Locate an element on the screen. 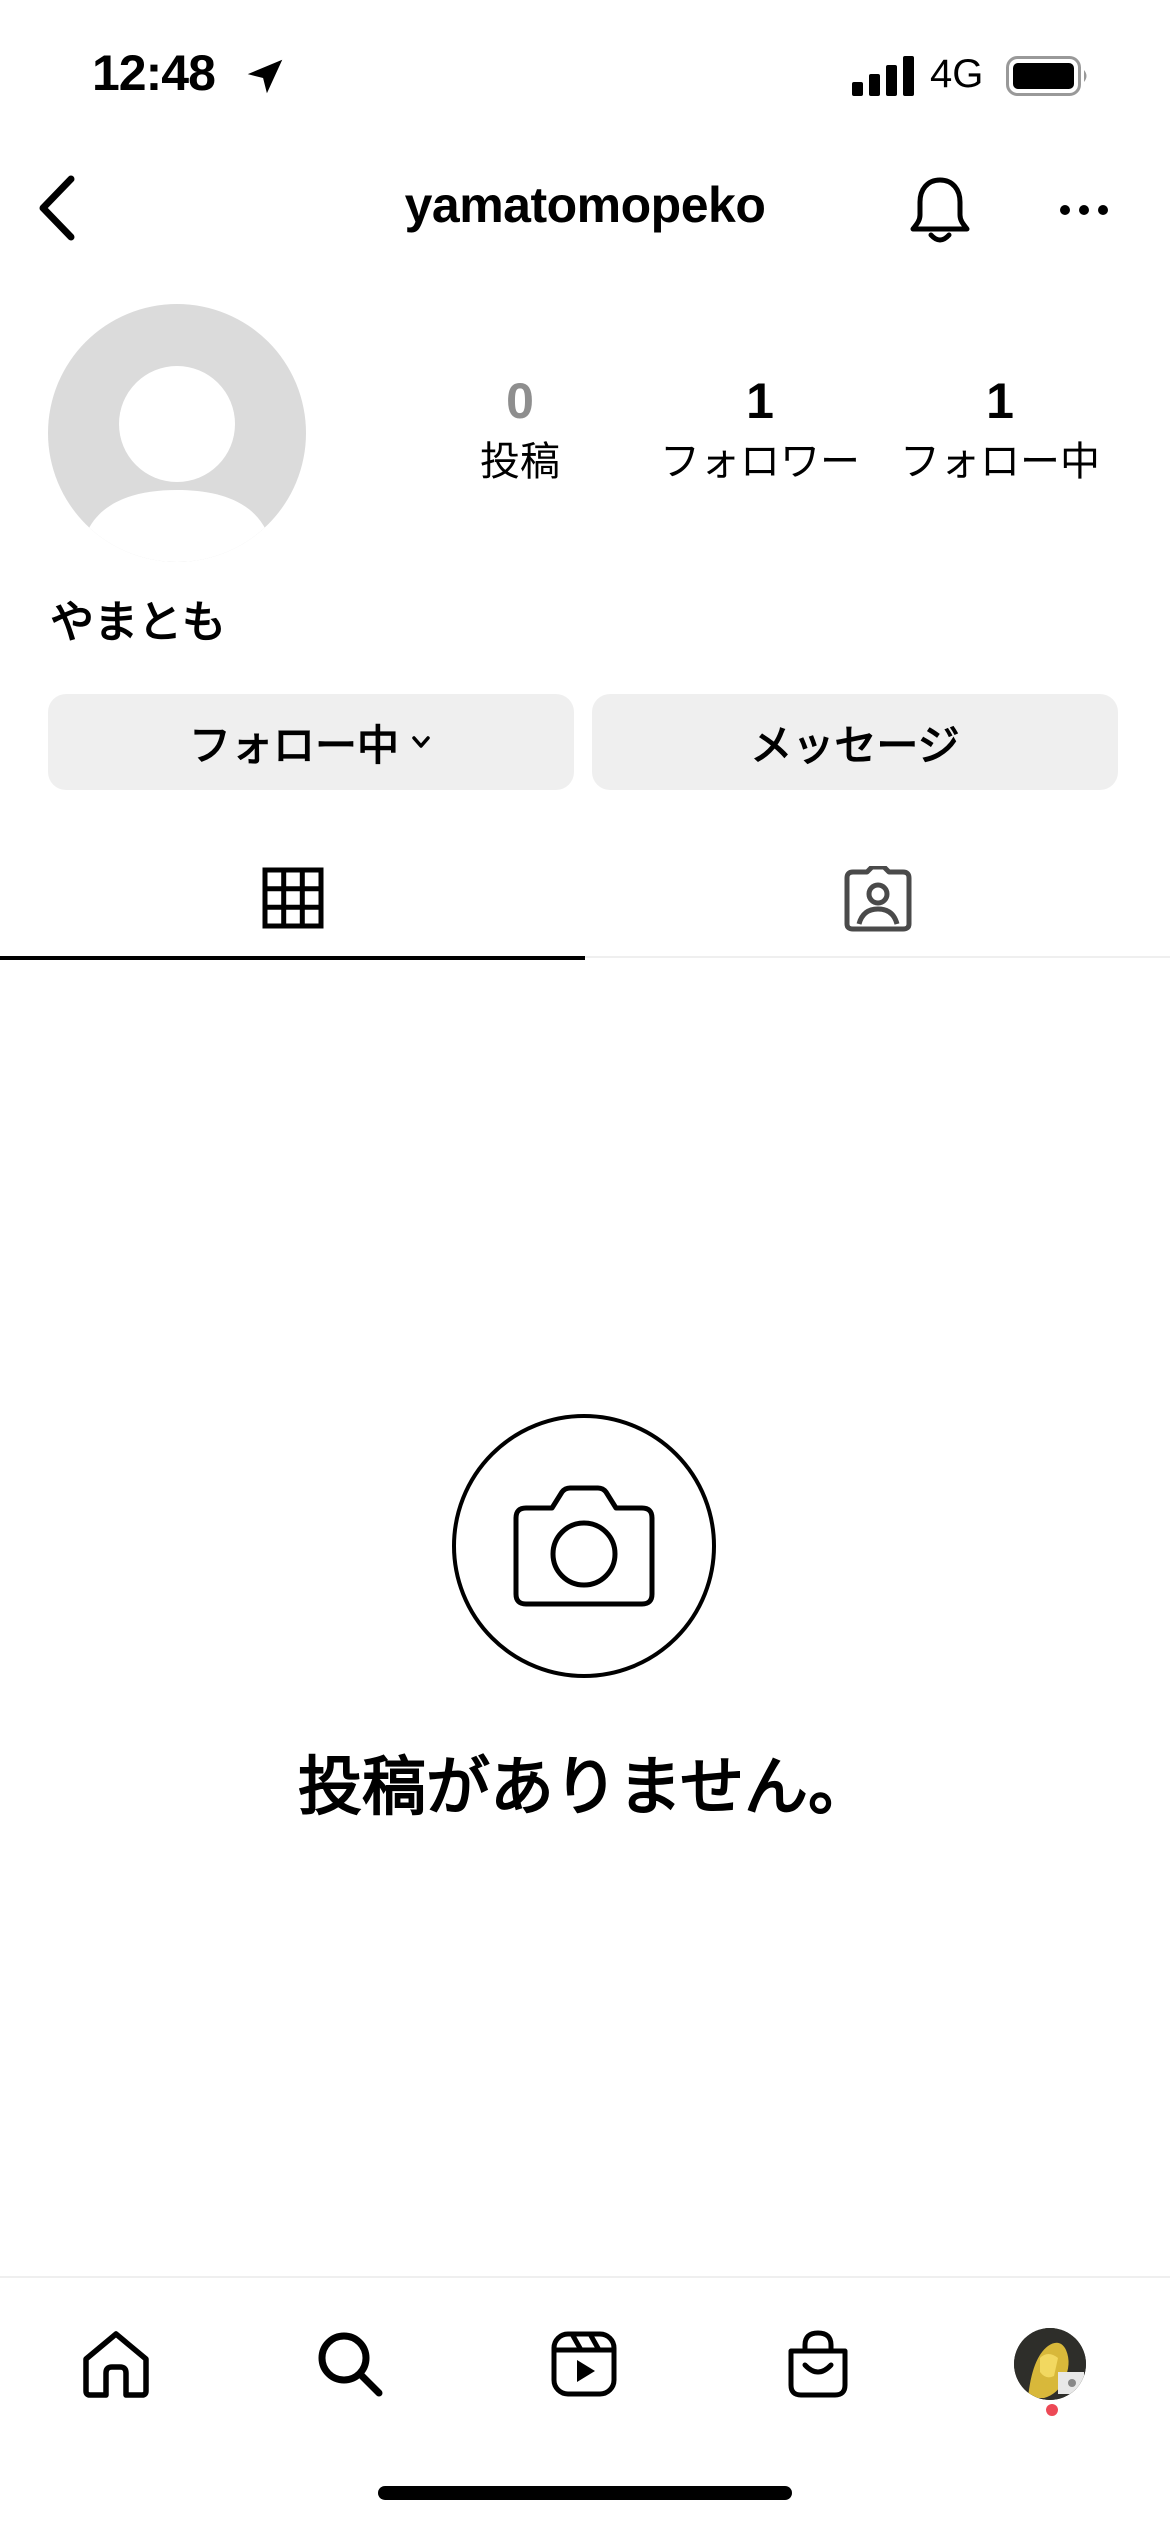  profile-photo-thumbnail is located at coordinates (1050, 2364).